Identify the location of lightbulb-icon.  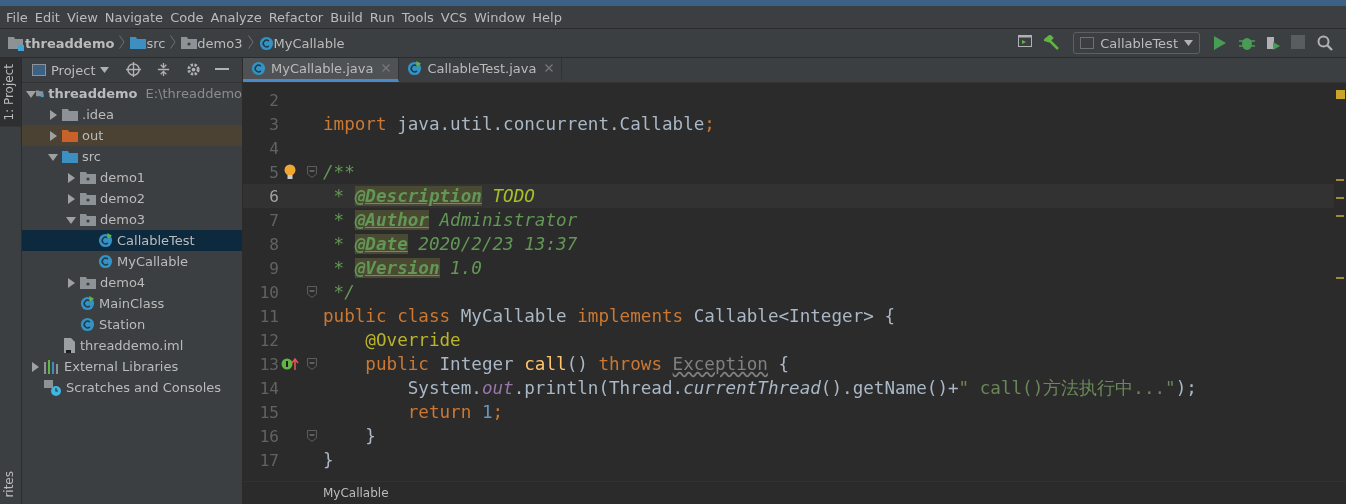
(290, 172).